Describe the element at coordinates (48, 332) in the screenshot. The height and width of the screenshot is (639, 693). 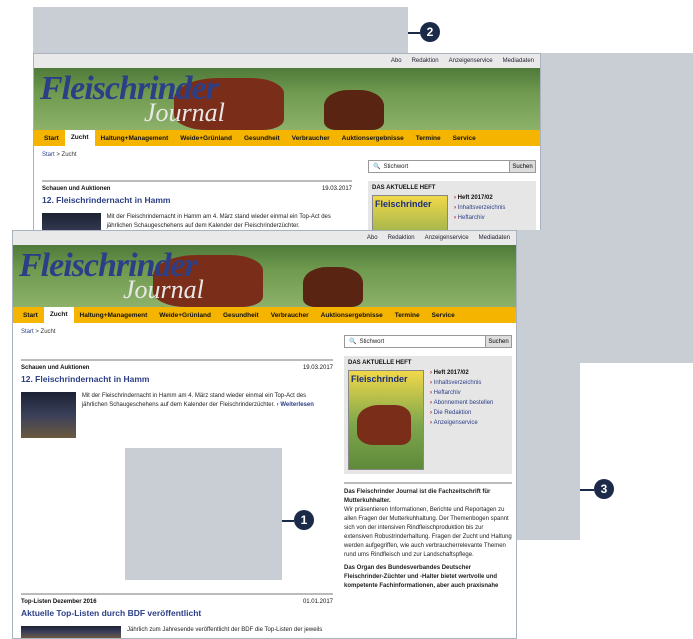
I see `breadcrumb-current: Zucht` at that location.